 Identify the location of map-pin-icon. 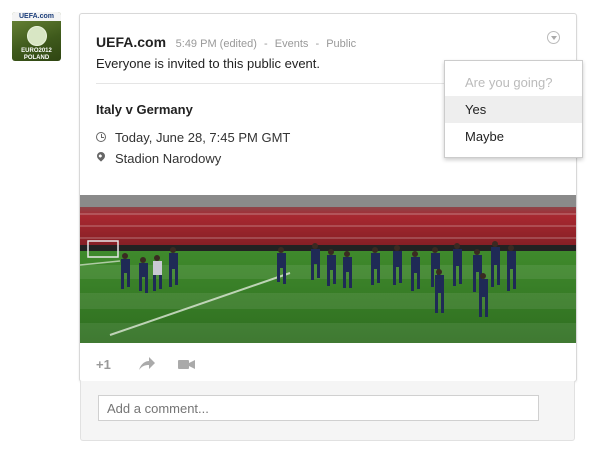
(101, 156).